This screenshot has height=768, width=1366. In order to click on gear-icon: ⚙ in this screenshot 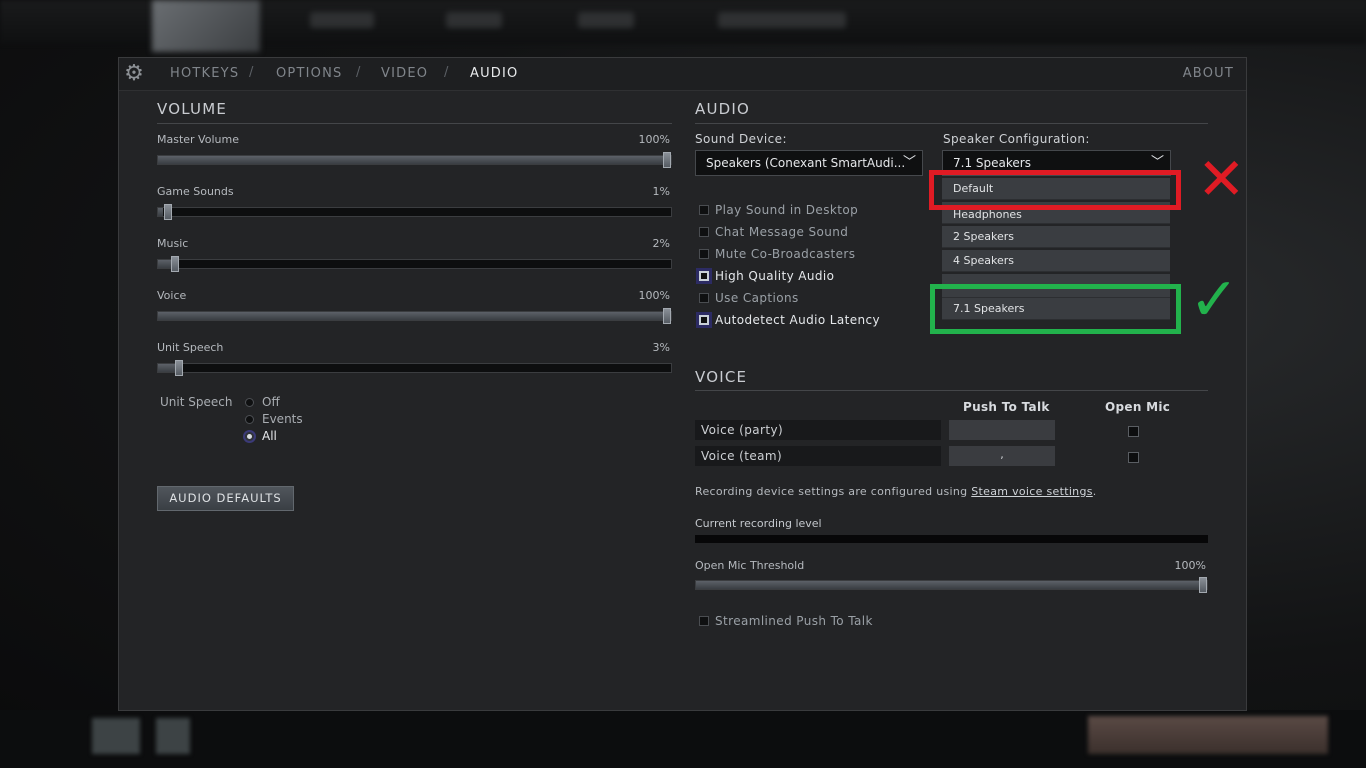, I will do `click(134, 74)`.